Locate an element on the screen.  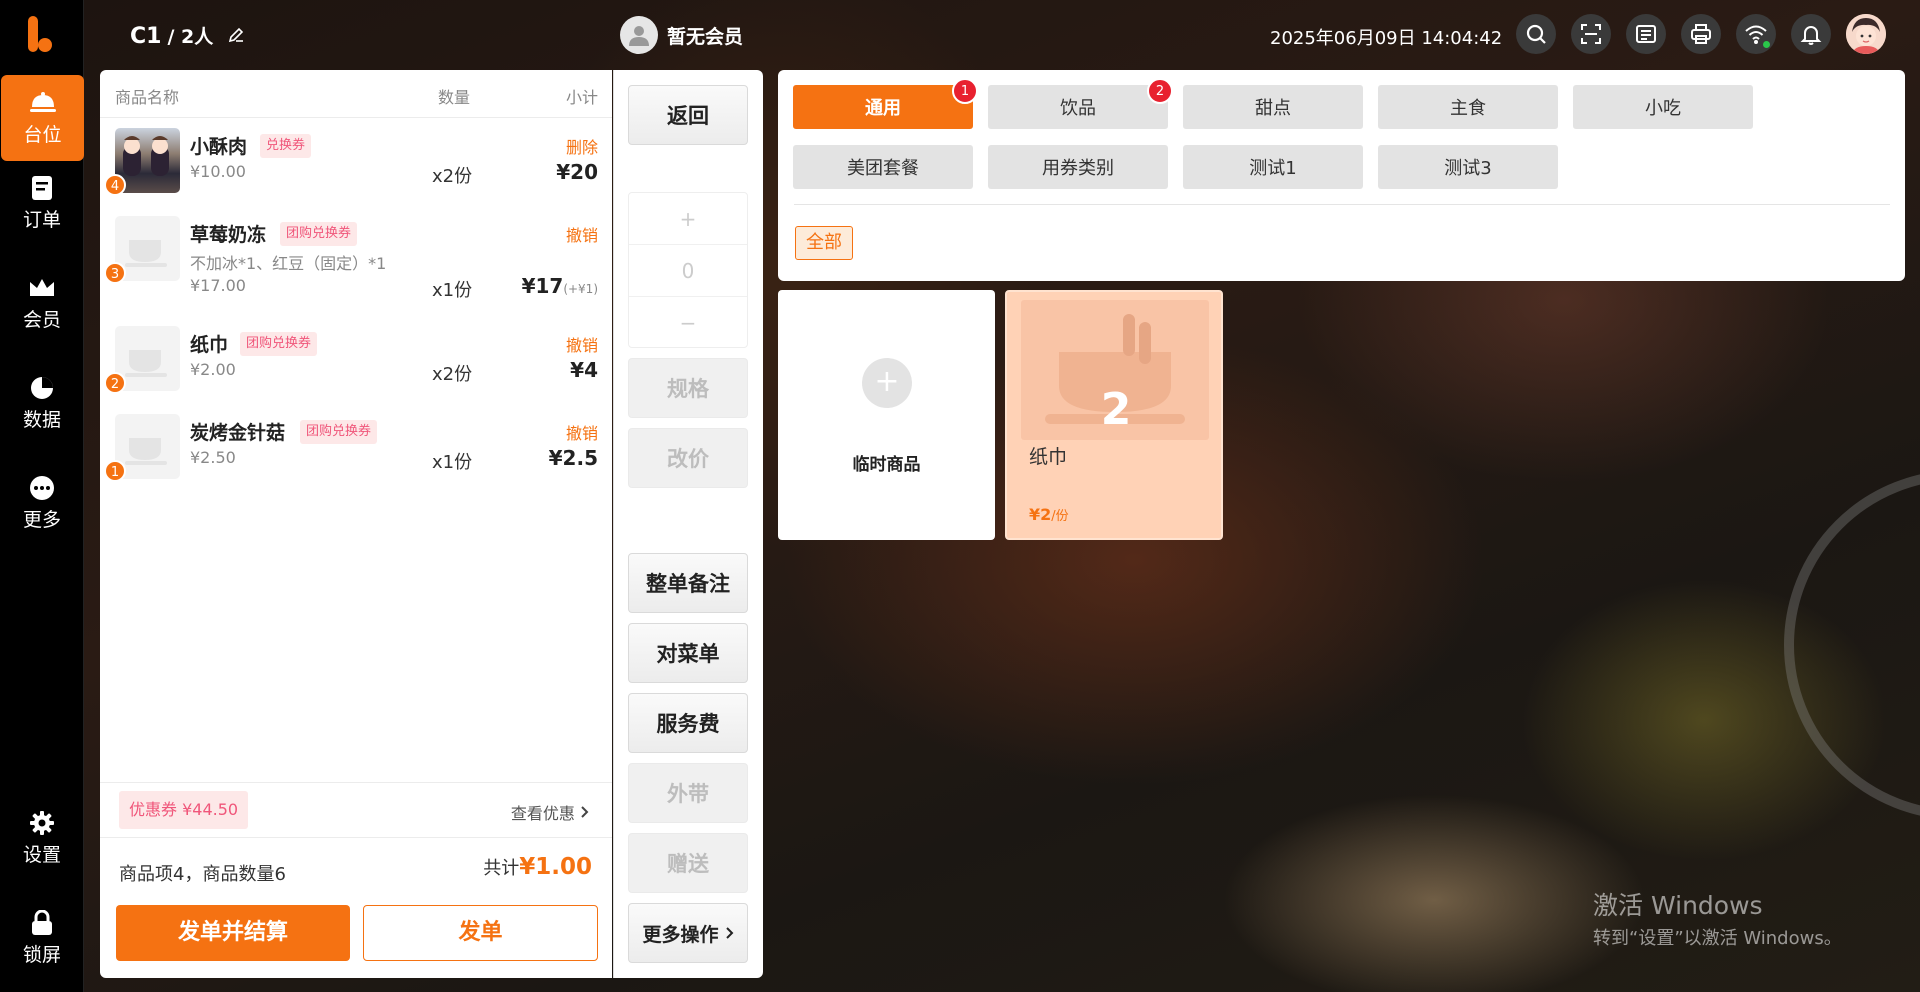
category-tab-drinks: 饮品 is located at coordinates (1078, 107).